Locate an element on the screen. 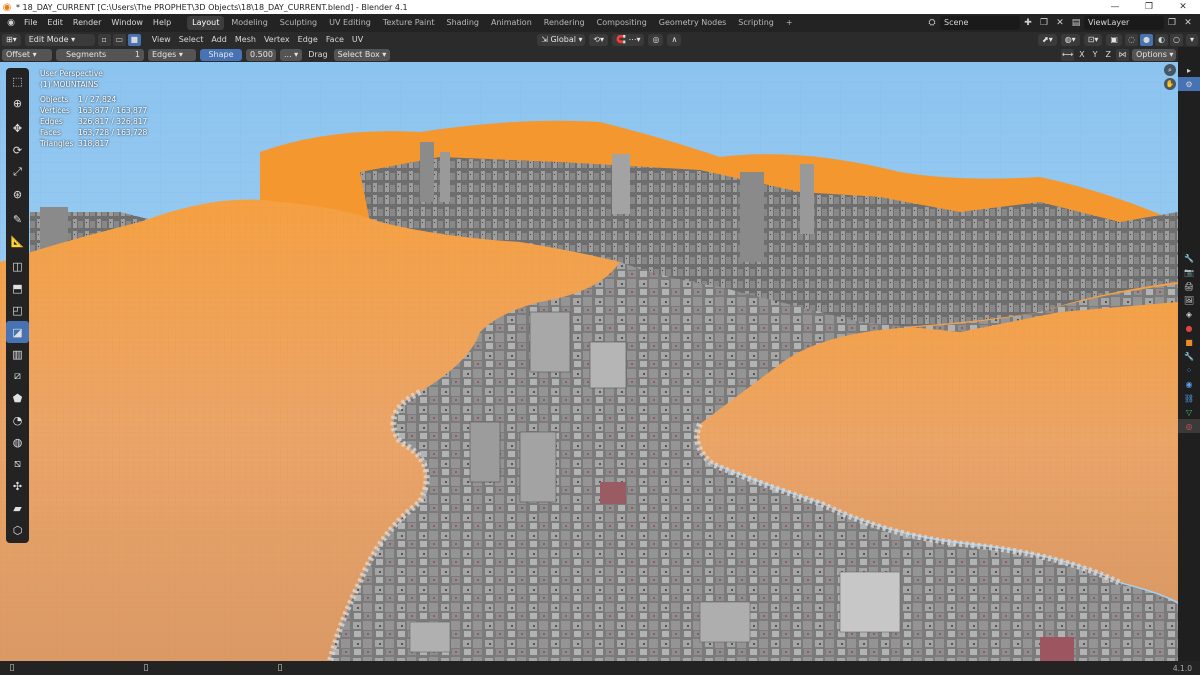  shear-tool-icon: ▰ is located at coordinates (17, 508).